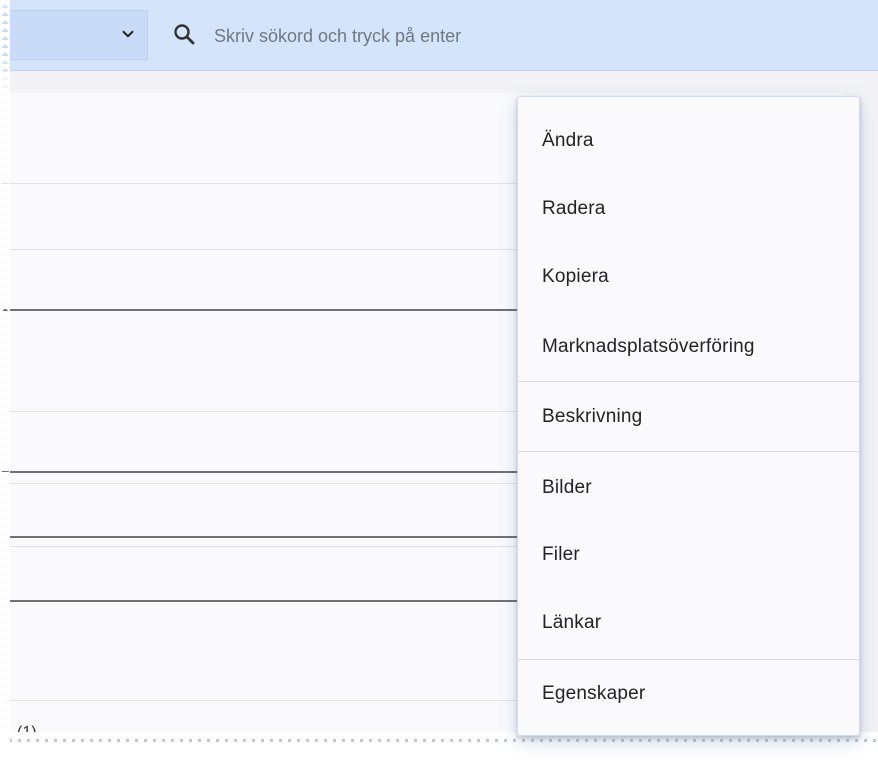 The width and height of the screenshot is (878, 765). Describe the element at coordinates (688, 555) in the screenshot. I see `menu-item-files: Filer` at that location.